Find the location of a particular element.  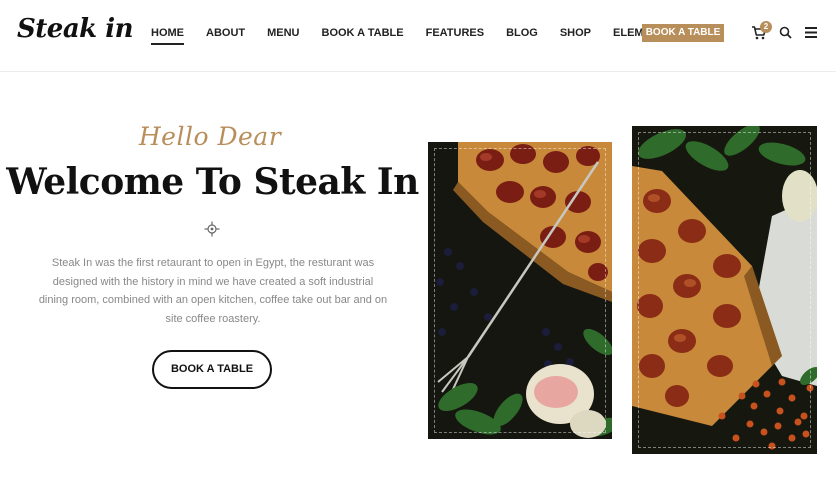

nav-item-book-a-table: BOOK A TABLE is located at coordinates (363, 35).